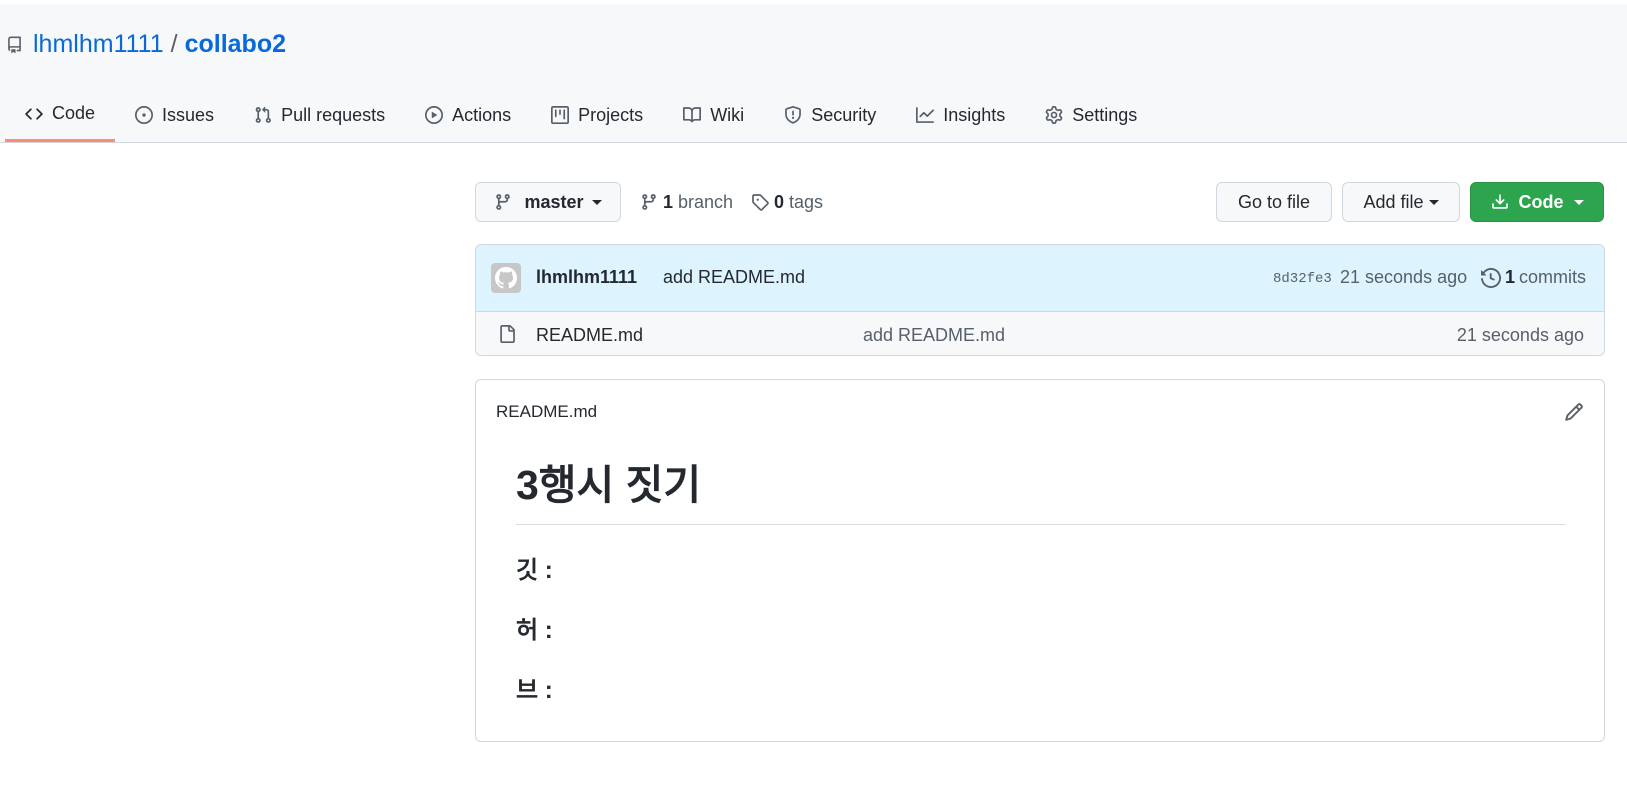 Image resolution: width=1627 pixels, height=787 pixels. Describe the element at coordinates (1105, 114) in the screenshot. I see `tab-label: Settings` at that location.